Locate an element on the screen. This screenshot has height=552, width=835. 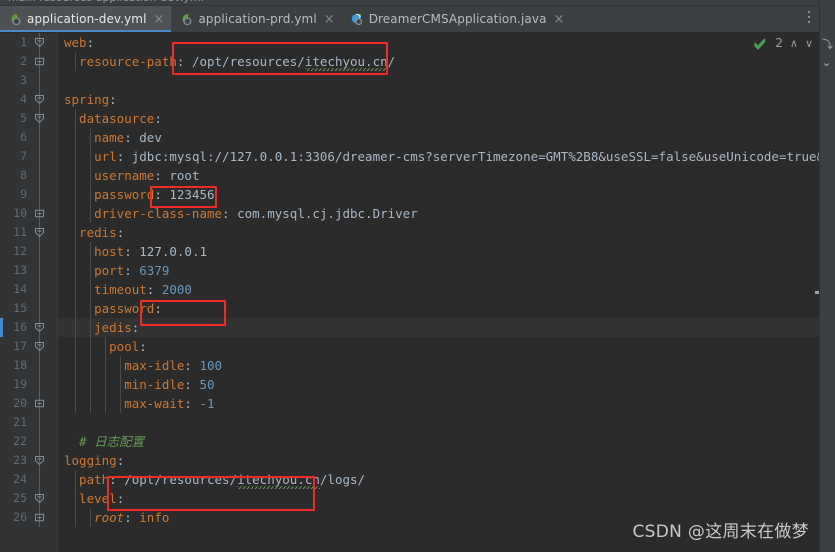
collapse-icon: ⤵ is located at coordinates (827, 44).